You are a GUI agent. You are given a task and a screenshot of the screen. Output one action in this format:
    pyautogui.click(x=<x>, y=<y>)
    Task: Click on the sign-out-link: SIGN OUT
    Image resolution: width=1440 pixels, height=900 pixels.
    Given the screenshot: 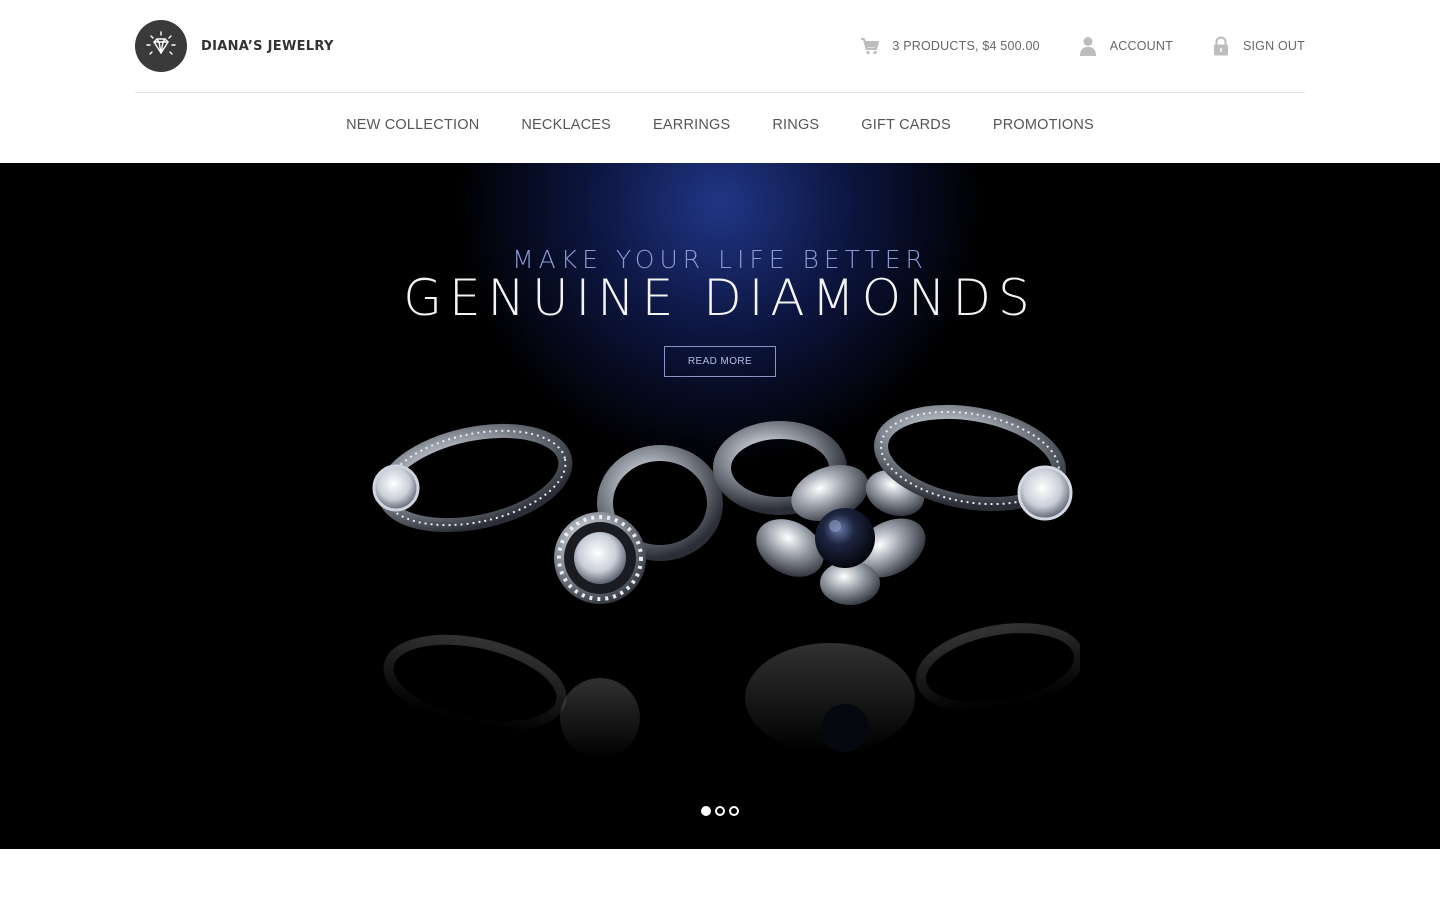 What is the action you would take?
    pyautogui.click(x=1258, y=46)
    